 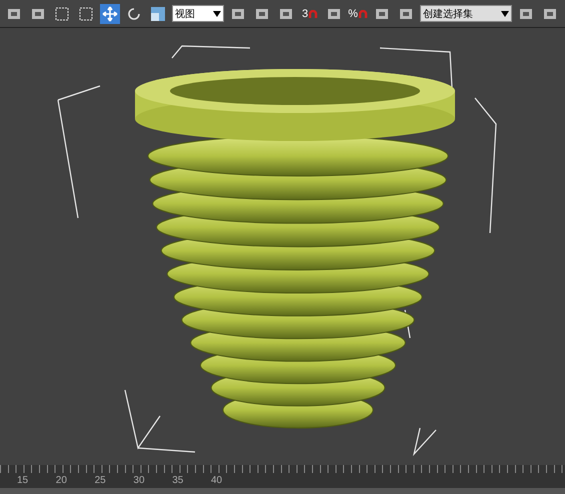 What do you see at coordinates (178, 480) in the screenshot?
I see `timeline-tick-label: 35` at bounding box center [178, 480].